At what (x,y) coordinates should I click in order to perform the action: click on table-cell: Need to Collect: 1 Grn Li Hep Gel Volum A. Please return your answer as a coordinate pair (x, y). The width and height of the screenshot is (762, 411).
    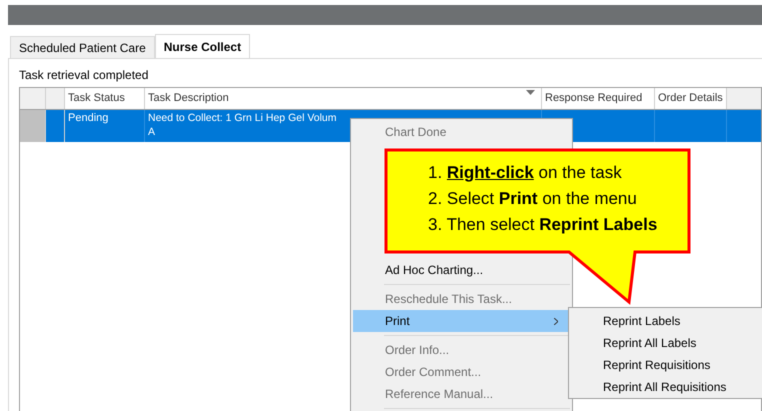
    Looking at the image, I should click on (242, 125).